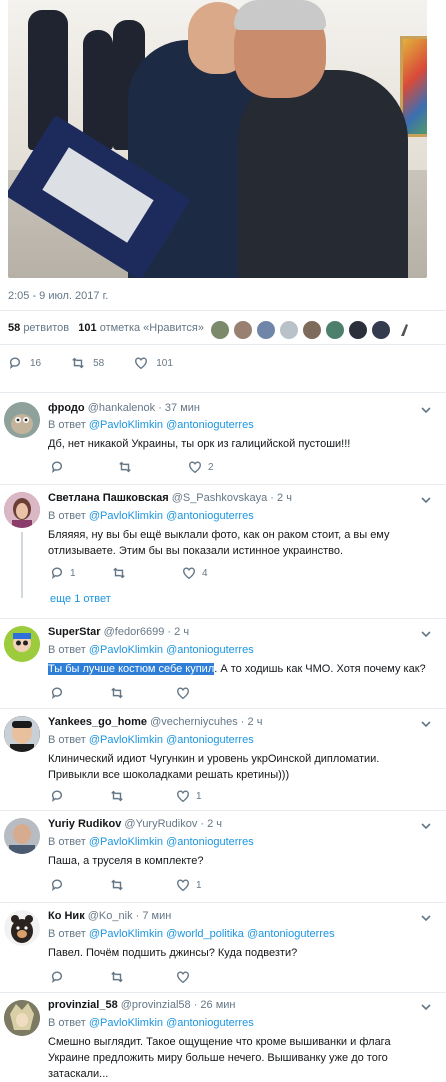 This screenshot has width=446, height=1082. I want to click on reply-name: Ко Ник, so click(66, 916).